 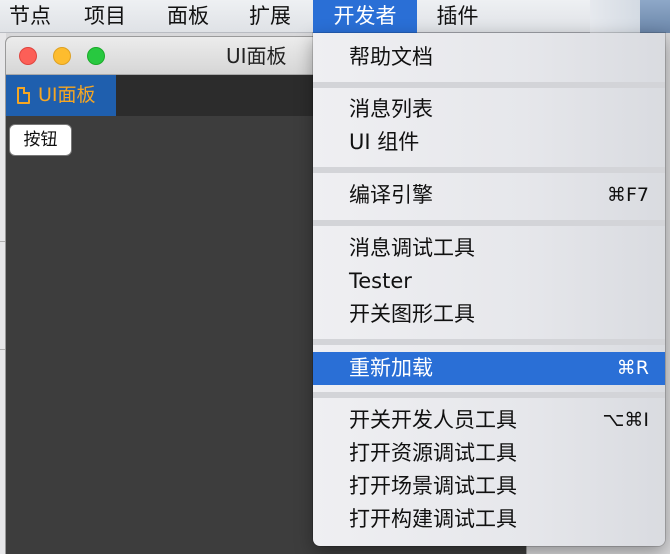 What do you see at coordinates (28, 56) in the screenshot?
I see `close-window-button` at bounding box center [28, 56].